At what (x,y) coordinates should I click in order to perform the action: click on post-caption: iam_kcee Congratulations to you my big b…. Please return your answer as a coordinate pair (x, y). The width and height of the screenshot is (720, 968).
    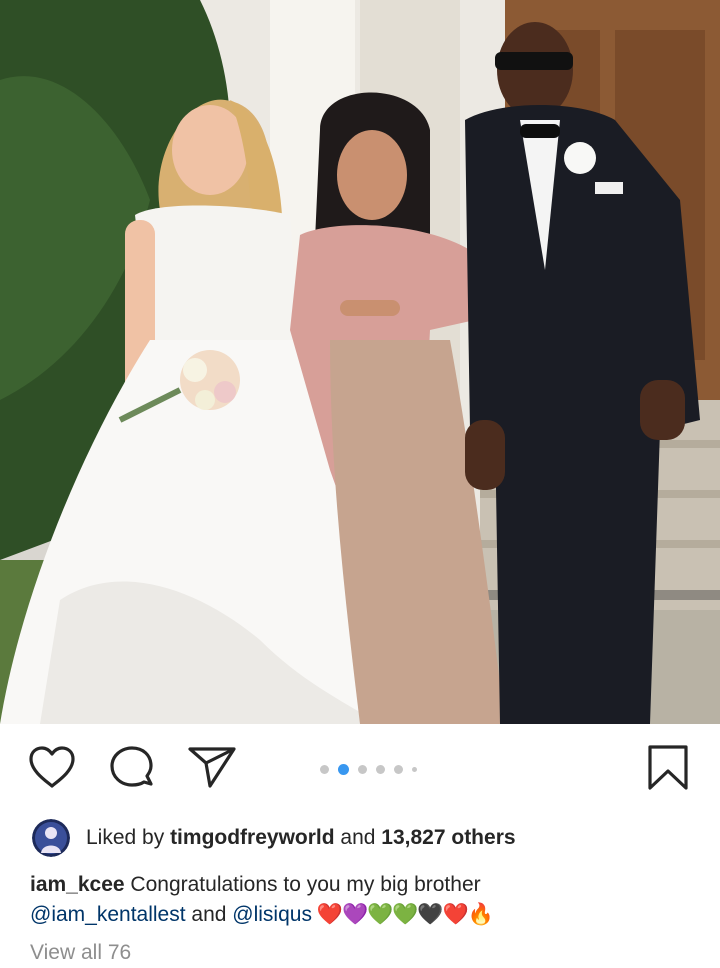
    Looking at the image, I should click on (370, 900).